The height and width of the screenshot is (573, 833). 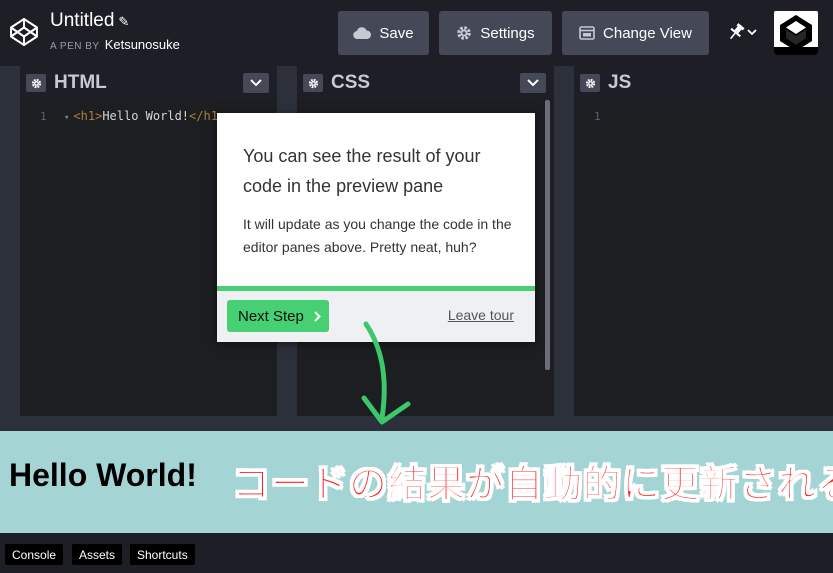 I want to click on chevron-right-icon, so click(x=317, y=316).